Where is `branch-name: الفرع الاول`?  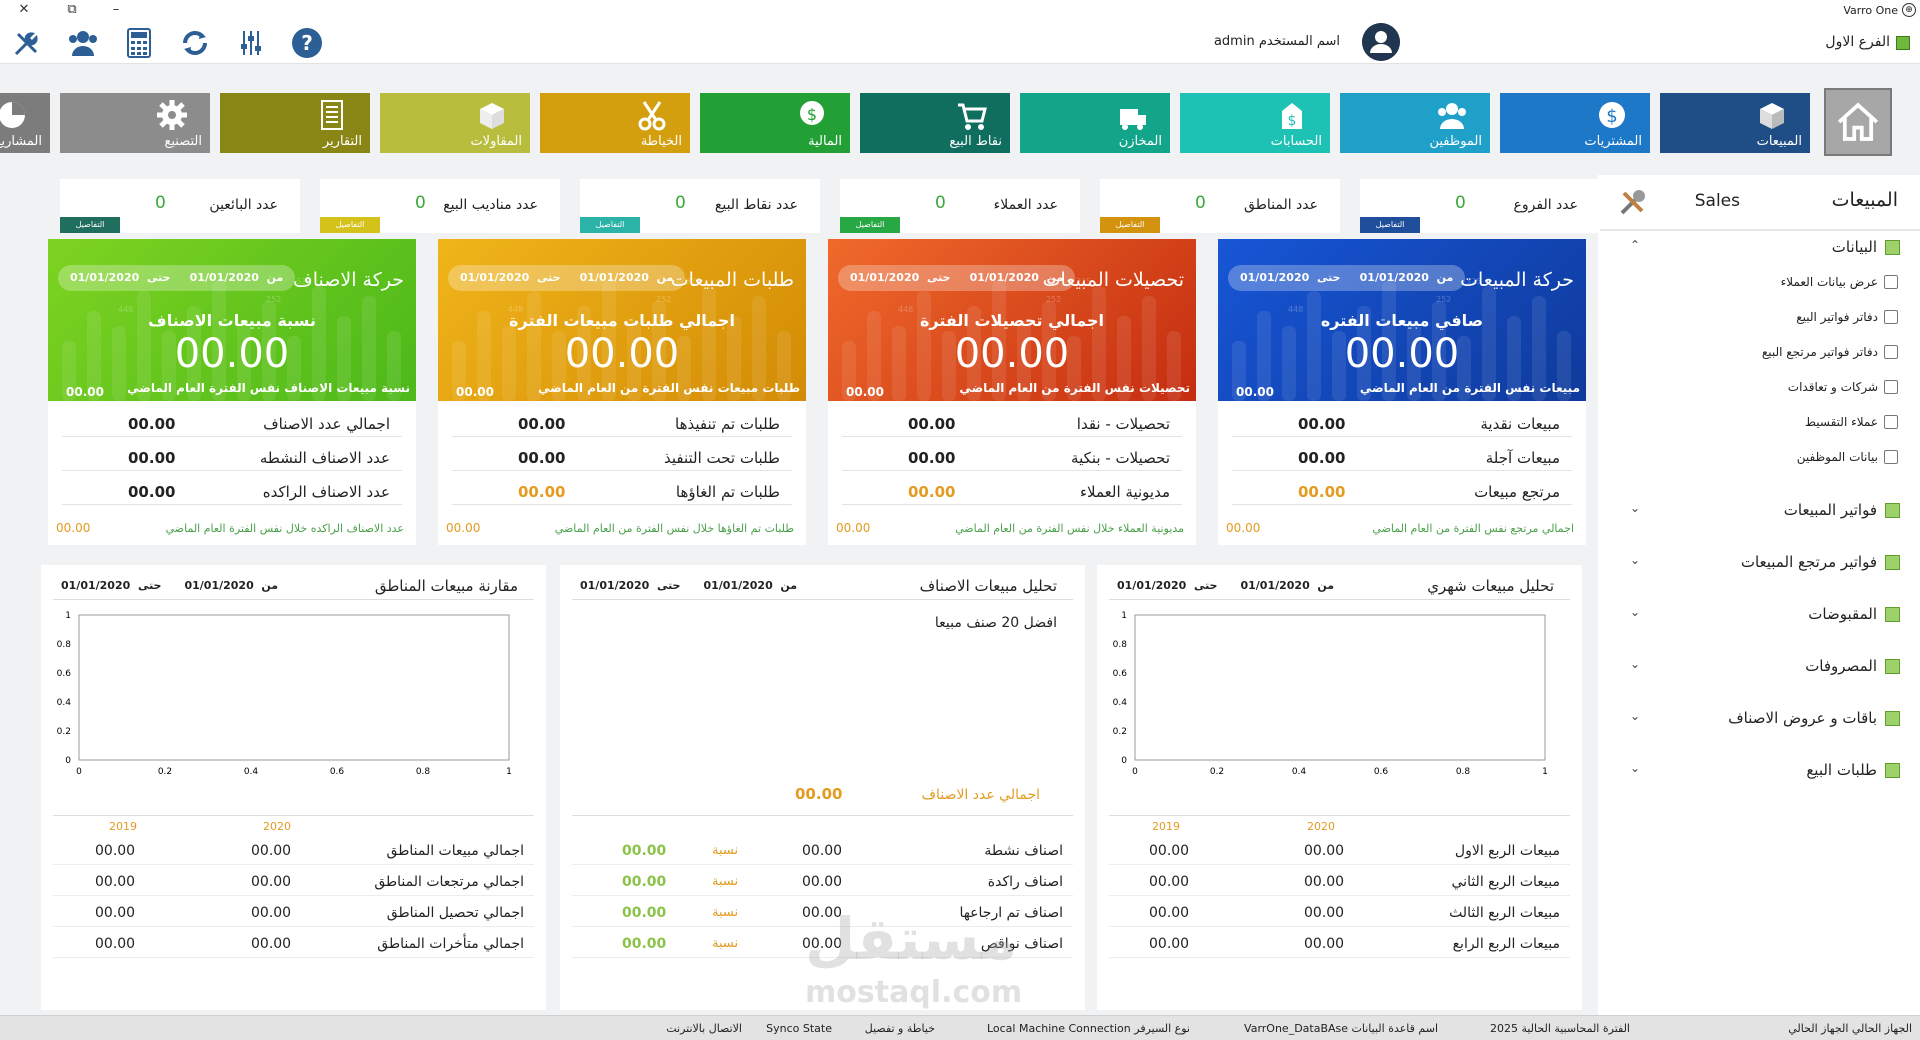
branch-name: الفرع الاول is located at coordinates (1857, 42).